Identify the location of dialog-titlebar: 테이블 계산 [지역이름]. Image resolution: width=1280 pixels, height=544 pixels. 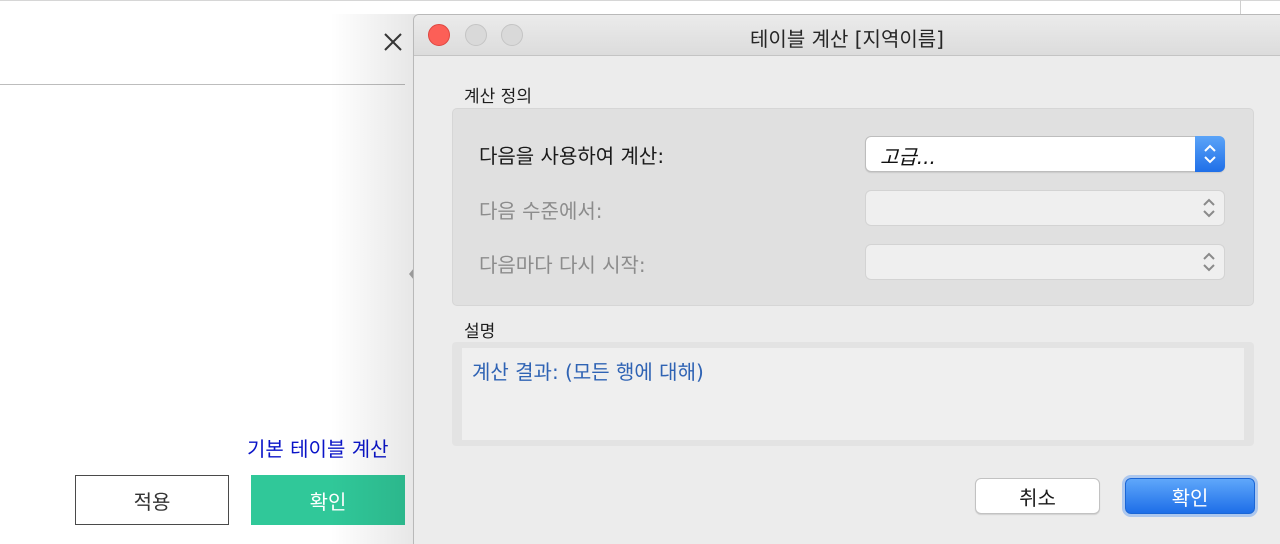
(847, 35).